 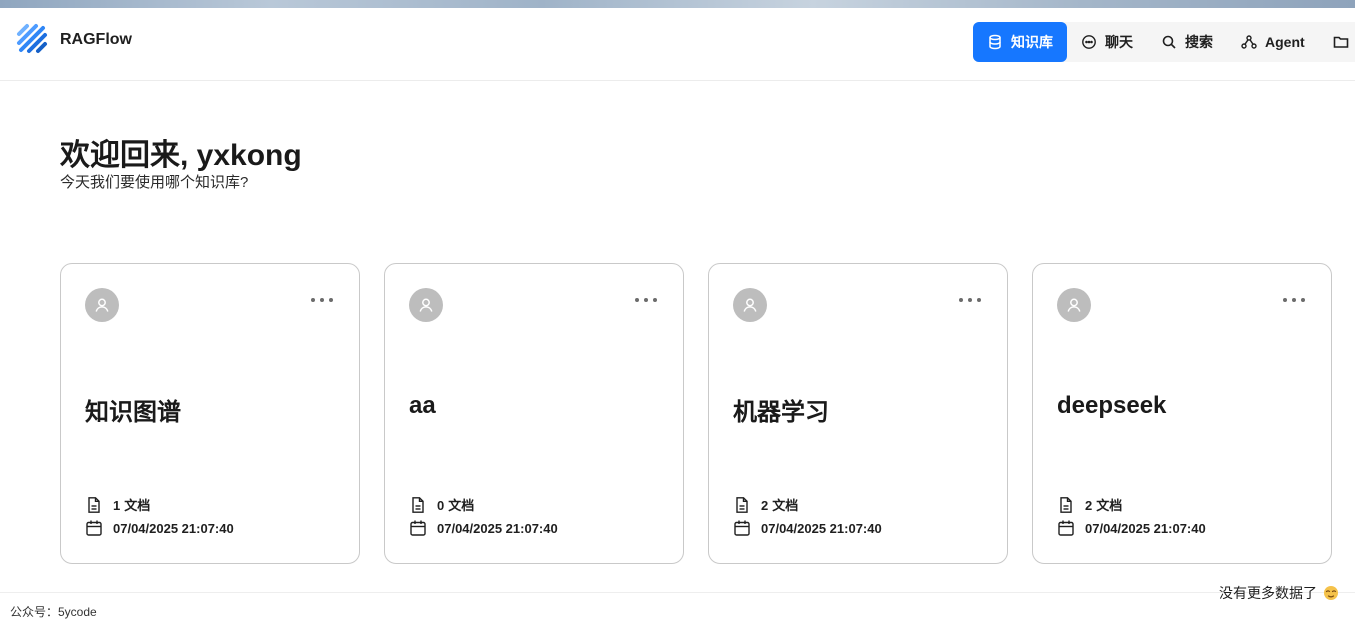 What do you see at coordinates (1032, 42) in the screenshot?
I see `nav-item-label: 知识库` at bounding box center [1032, 42].